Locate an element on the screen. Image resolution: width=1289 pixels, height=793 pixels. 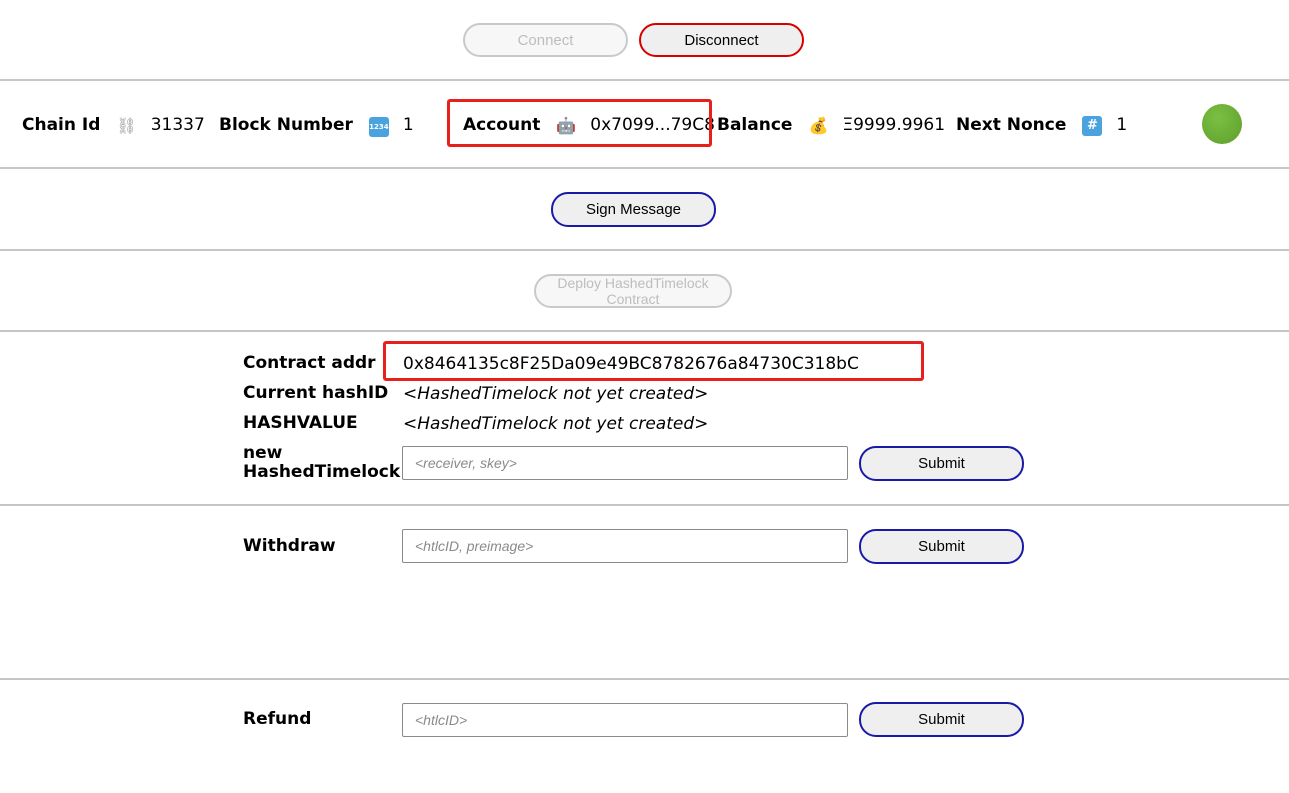
deploy-hashedtimelock-button: Deploy HashedTimelock Contract is located at coordinates (633, 291).